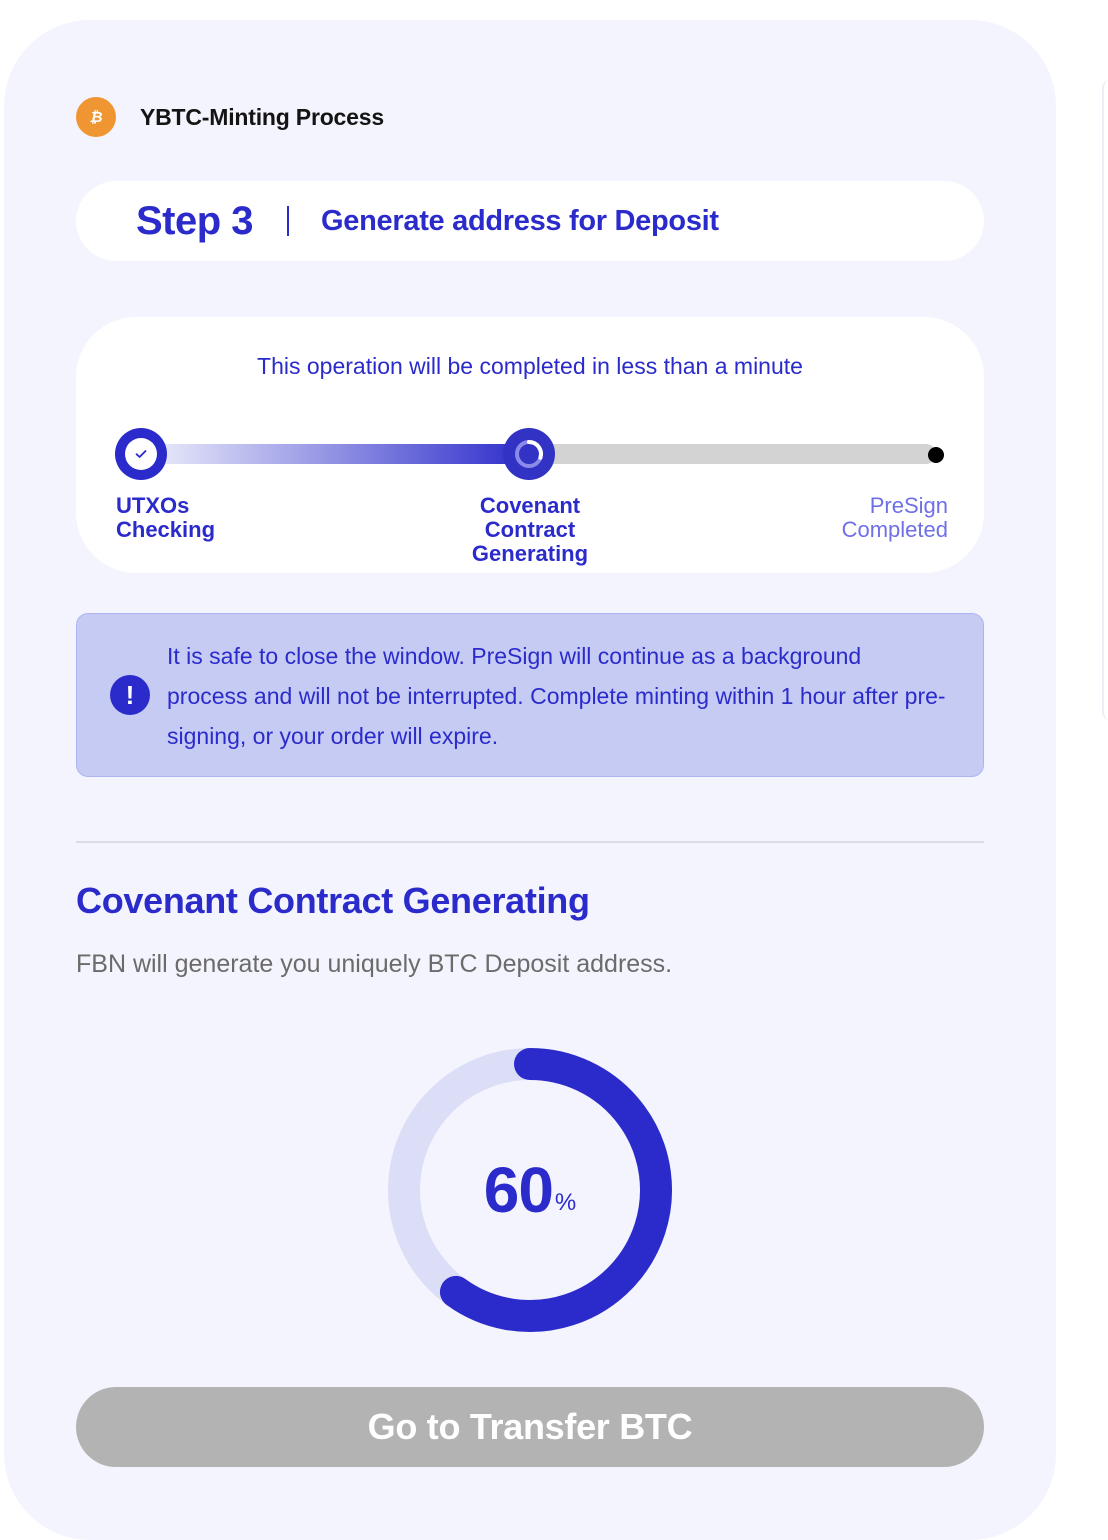 This screenshot has height=1540, width=1108. I want to click on progress-percent-unit: %, so click(565, 1202).